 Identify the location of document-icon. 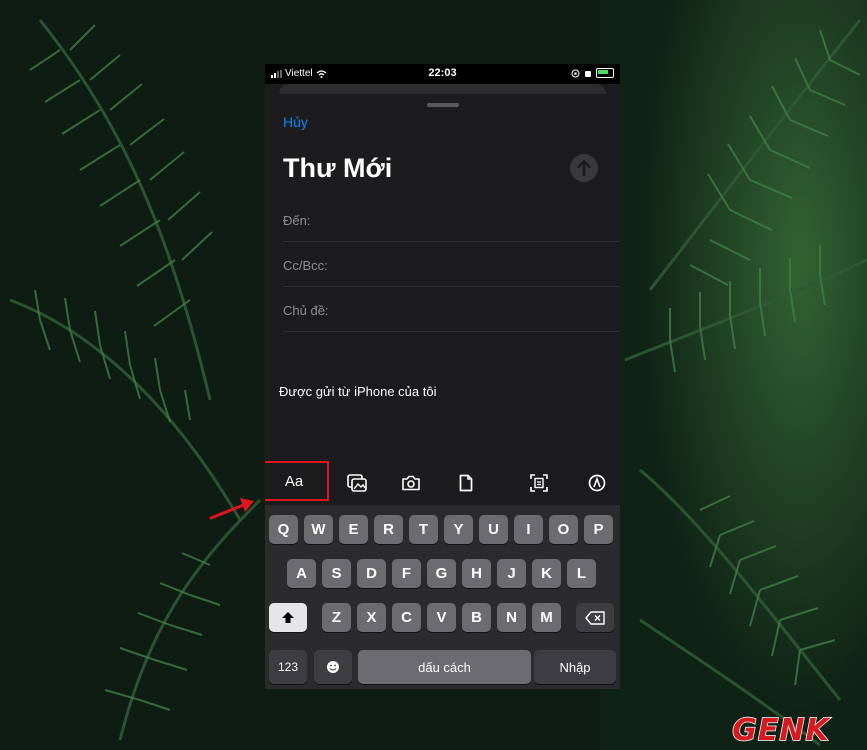
(466, 483).